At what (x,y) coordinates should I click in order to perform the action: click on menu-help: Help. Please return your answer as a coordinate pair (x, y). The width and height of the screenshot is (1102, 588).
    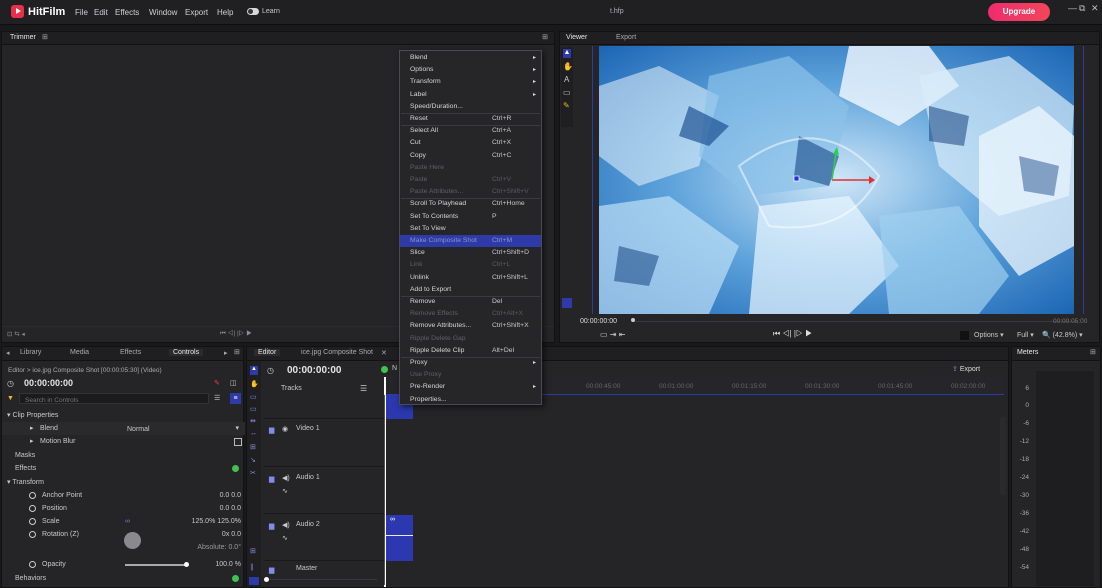
    Looking at the image, I should click on (225, 12).